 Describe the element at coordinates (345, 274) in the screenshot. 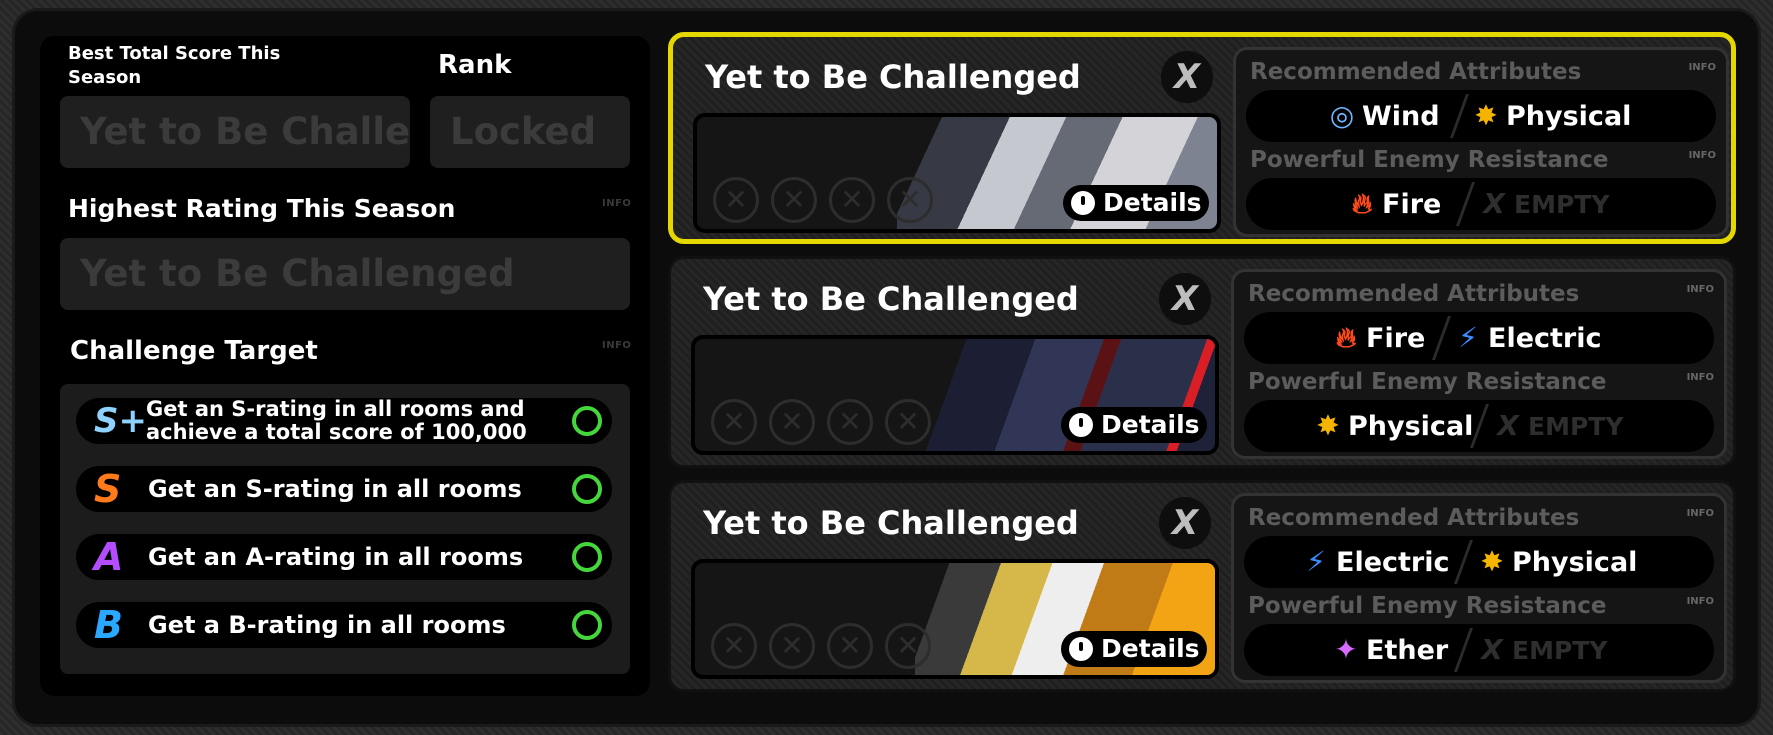

I see `highest-rating-field: Yet to Be Challenged` at that location.